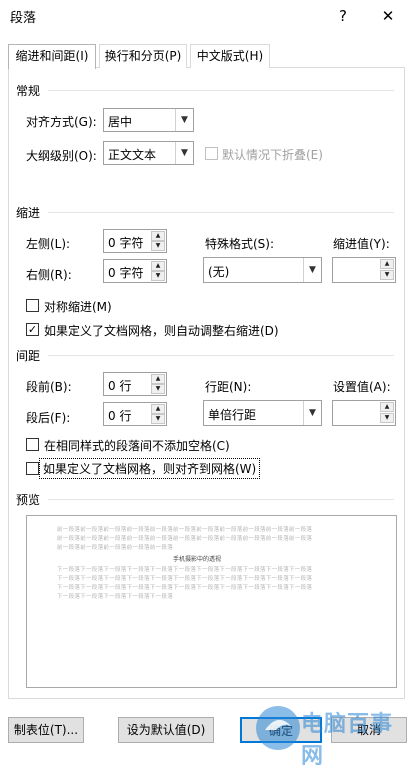 This screenshot has height=770, width=413. I want to click on outline-level-value: 正文文本, so click(132, 155).